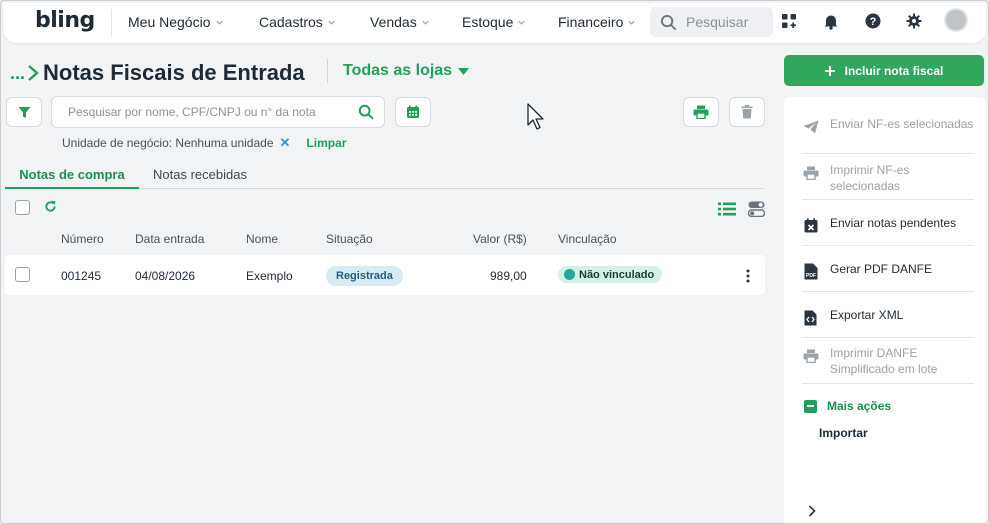 The height and width of the screenshot is (524, 989). Describe the element at coordinates (810, 271) in the screenshot. I see `pdf-file-icon: PDF` at that location.